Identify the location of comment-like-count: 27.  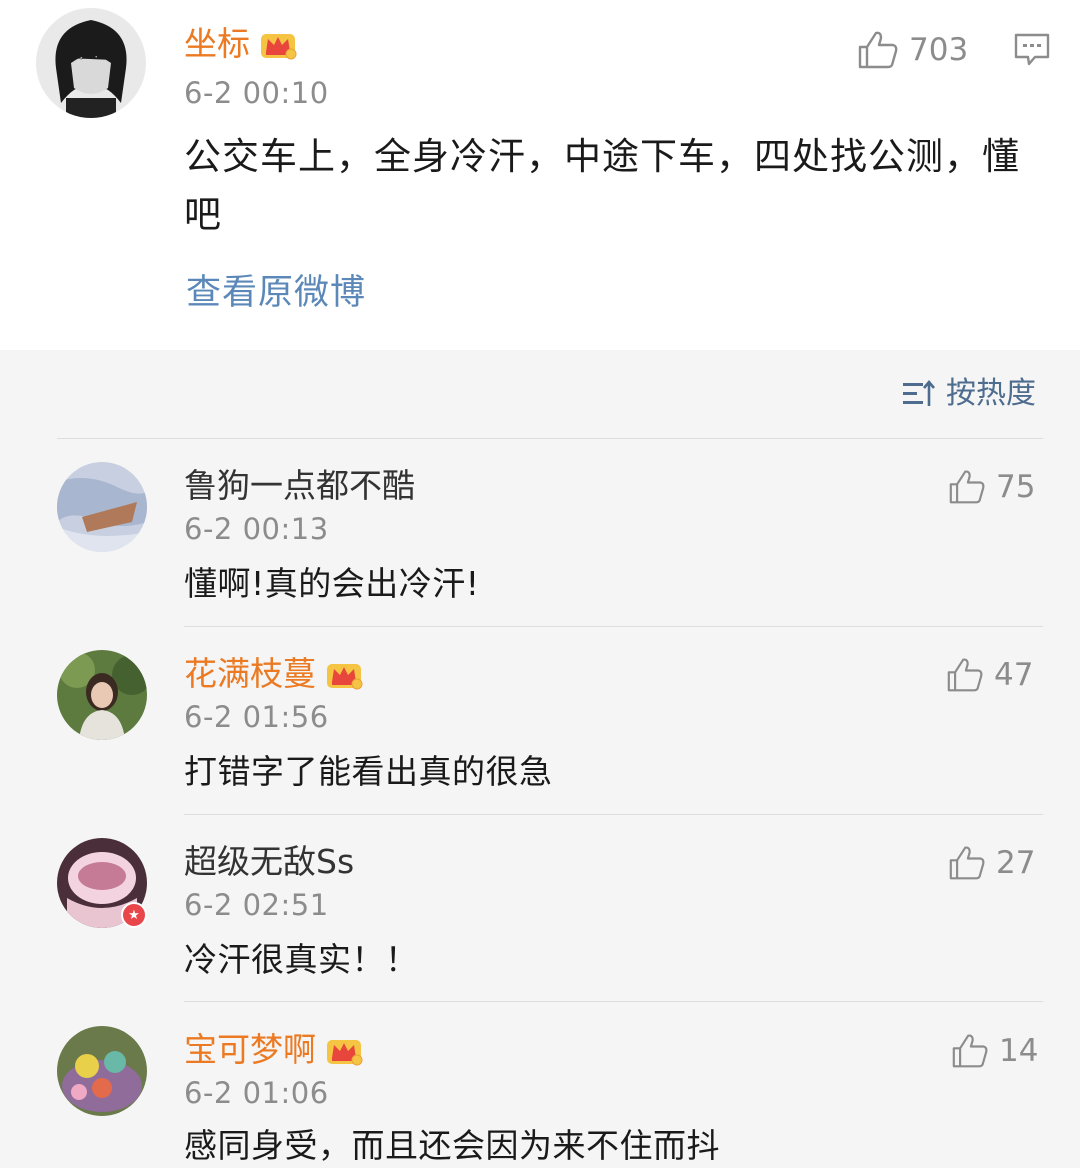
(1016, 863).